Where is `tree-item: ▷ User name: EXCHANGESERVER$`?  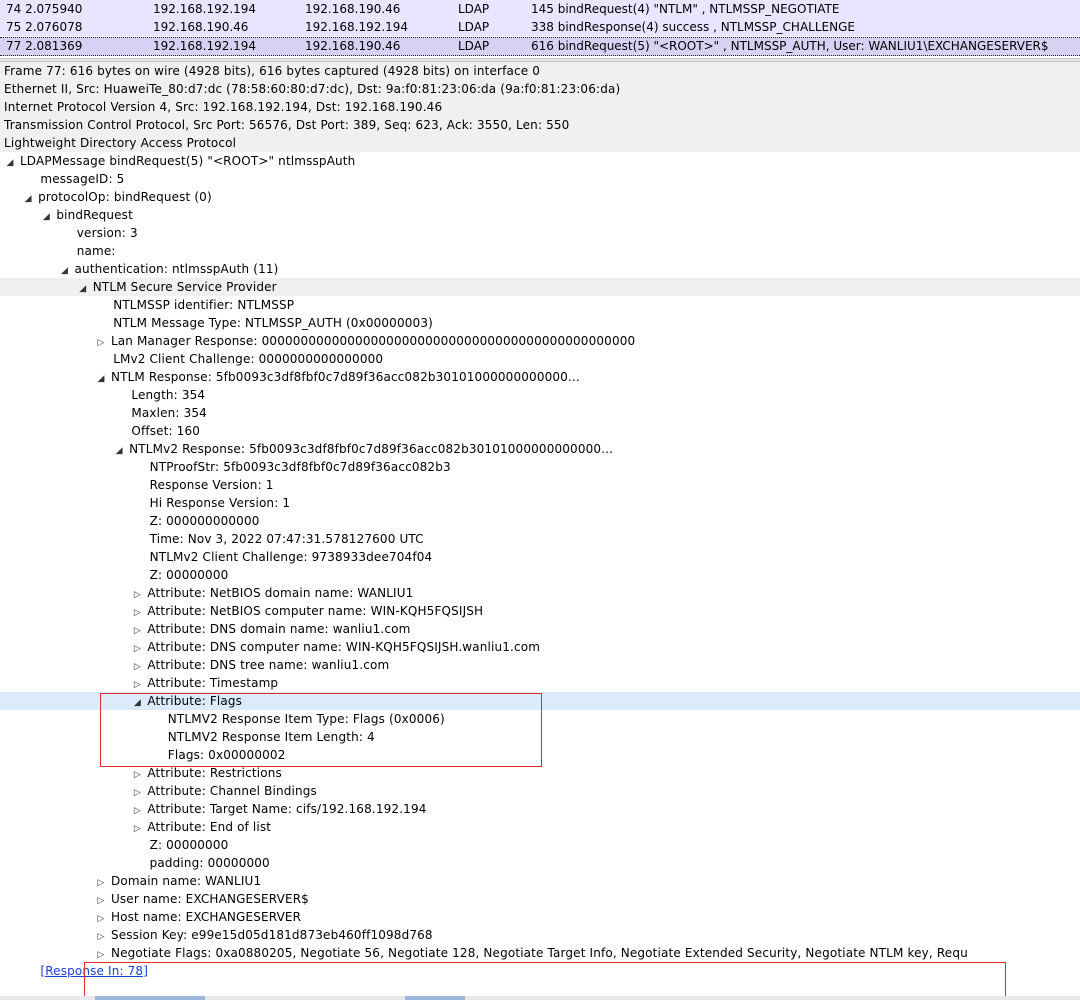
tree-item: ▷ User name: EXCHANGESERVER$ is located at coordinates (540, 899).